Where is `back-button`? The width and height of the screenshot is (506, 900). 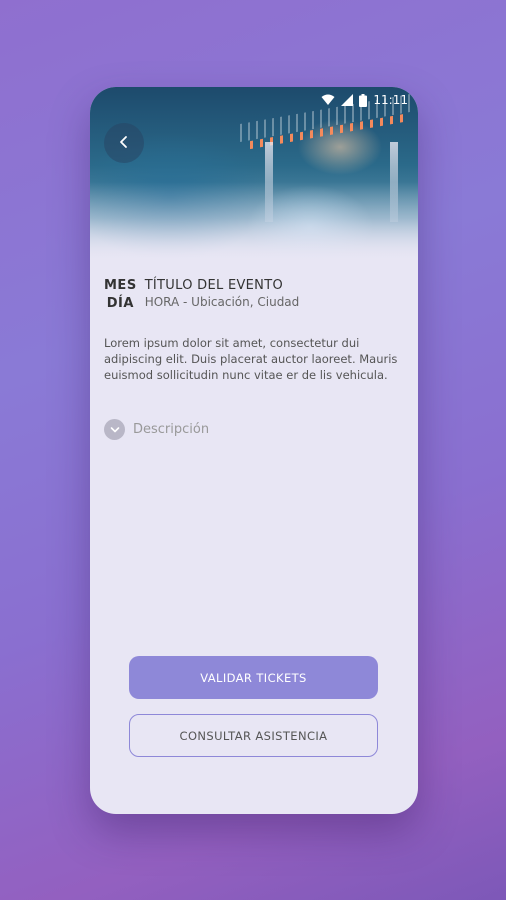 back-button is located at coordinates (124, 143).